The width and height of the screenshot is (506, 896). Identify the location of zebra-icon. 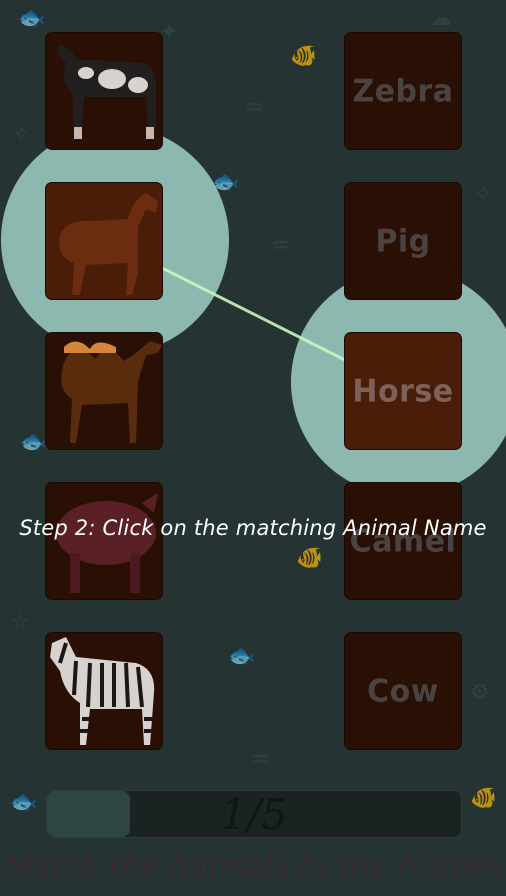
(102, 691).